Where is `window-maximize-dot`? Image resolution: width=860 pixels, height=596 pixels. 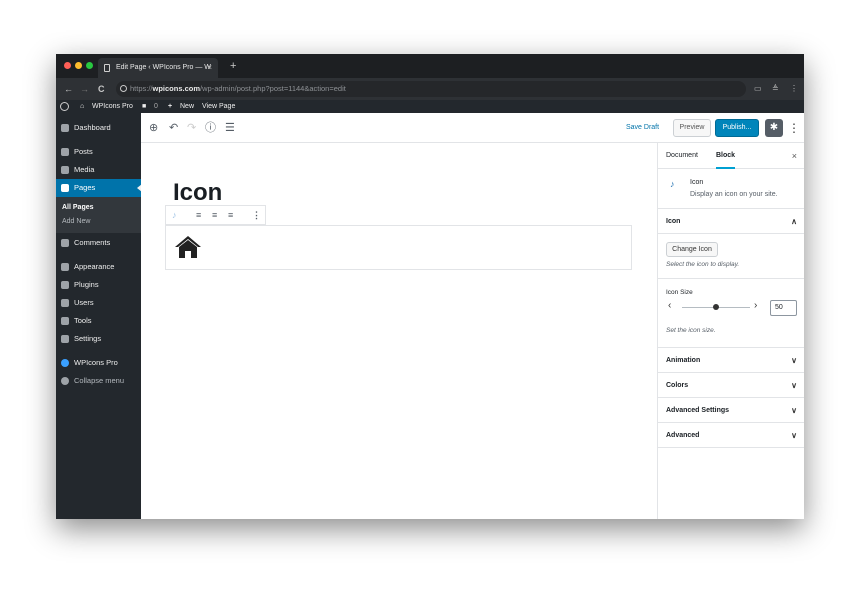
window-maximize-dot is located at coordinates (89, 65).